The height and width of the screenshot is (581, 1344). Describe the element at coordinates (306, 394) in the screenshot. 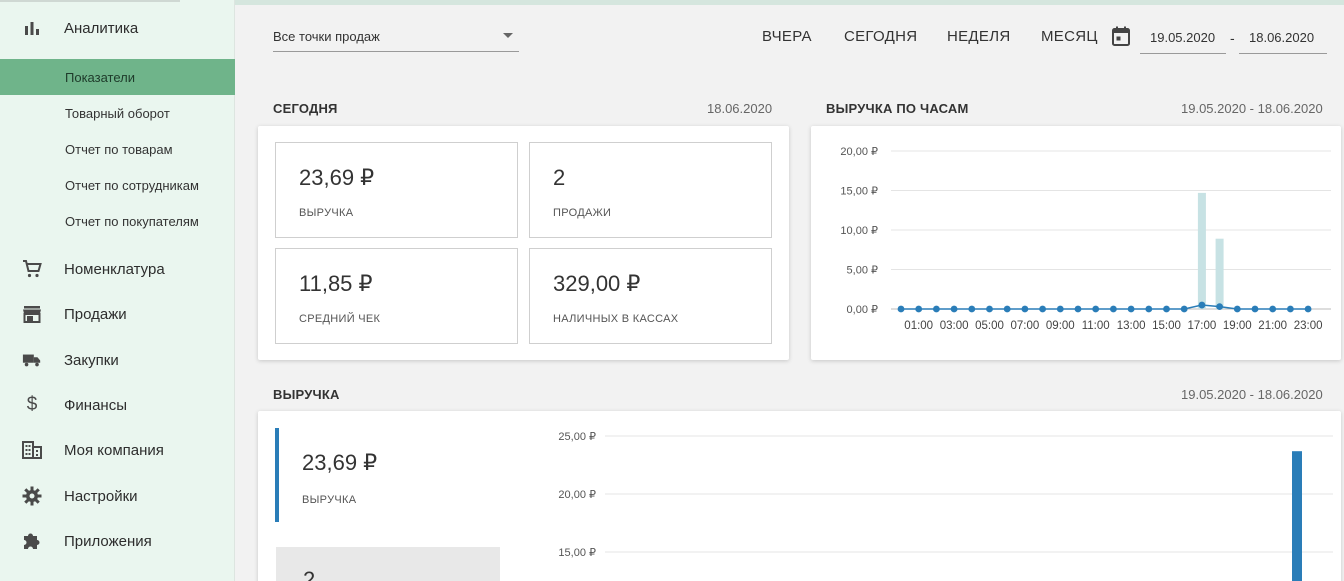

I see `revenue-section-title: ВЫРУЧКА` at that location.